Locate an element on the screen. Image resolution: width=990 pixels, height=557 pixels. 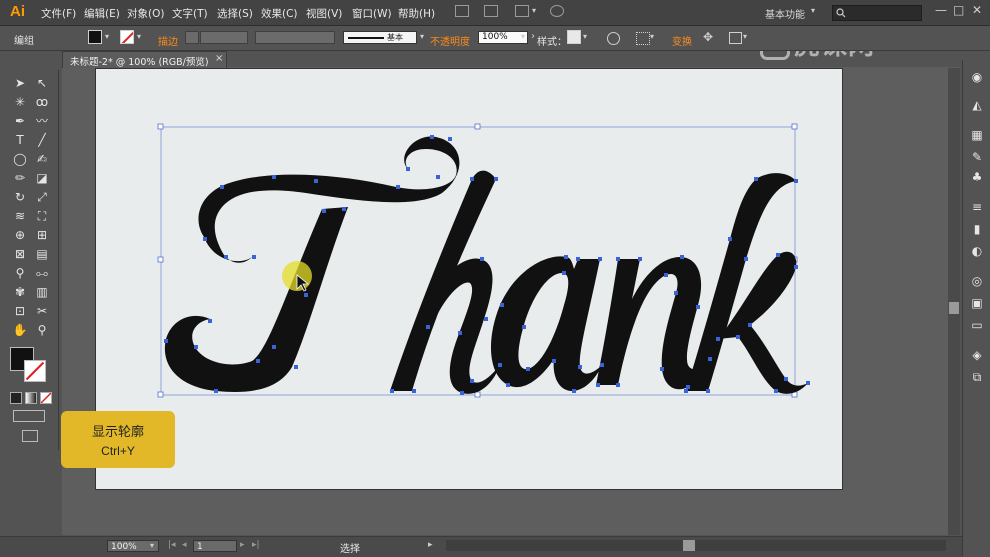
eyedropper-tool-icon: ⚲ is located at coordinates (20, 273).